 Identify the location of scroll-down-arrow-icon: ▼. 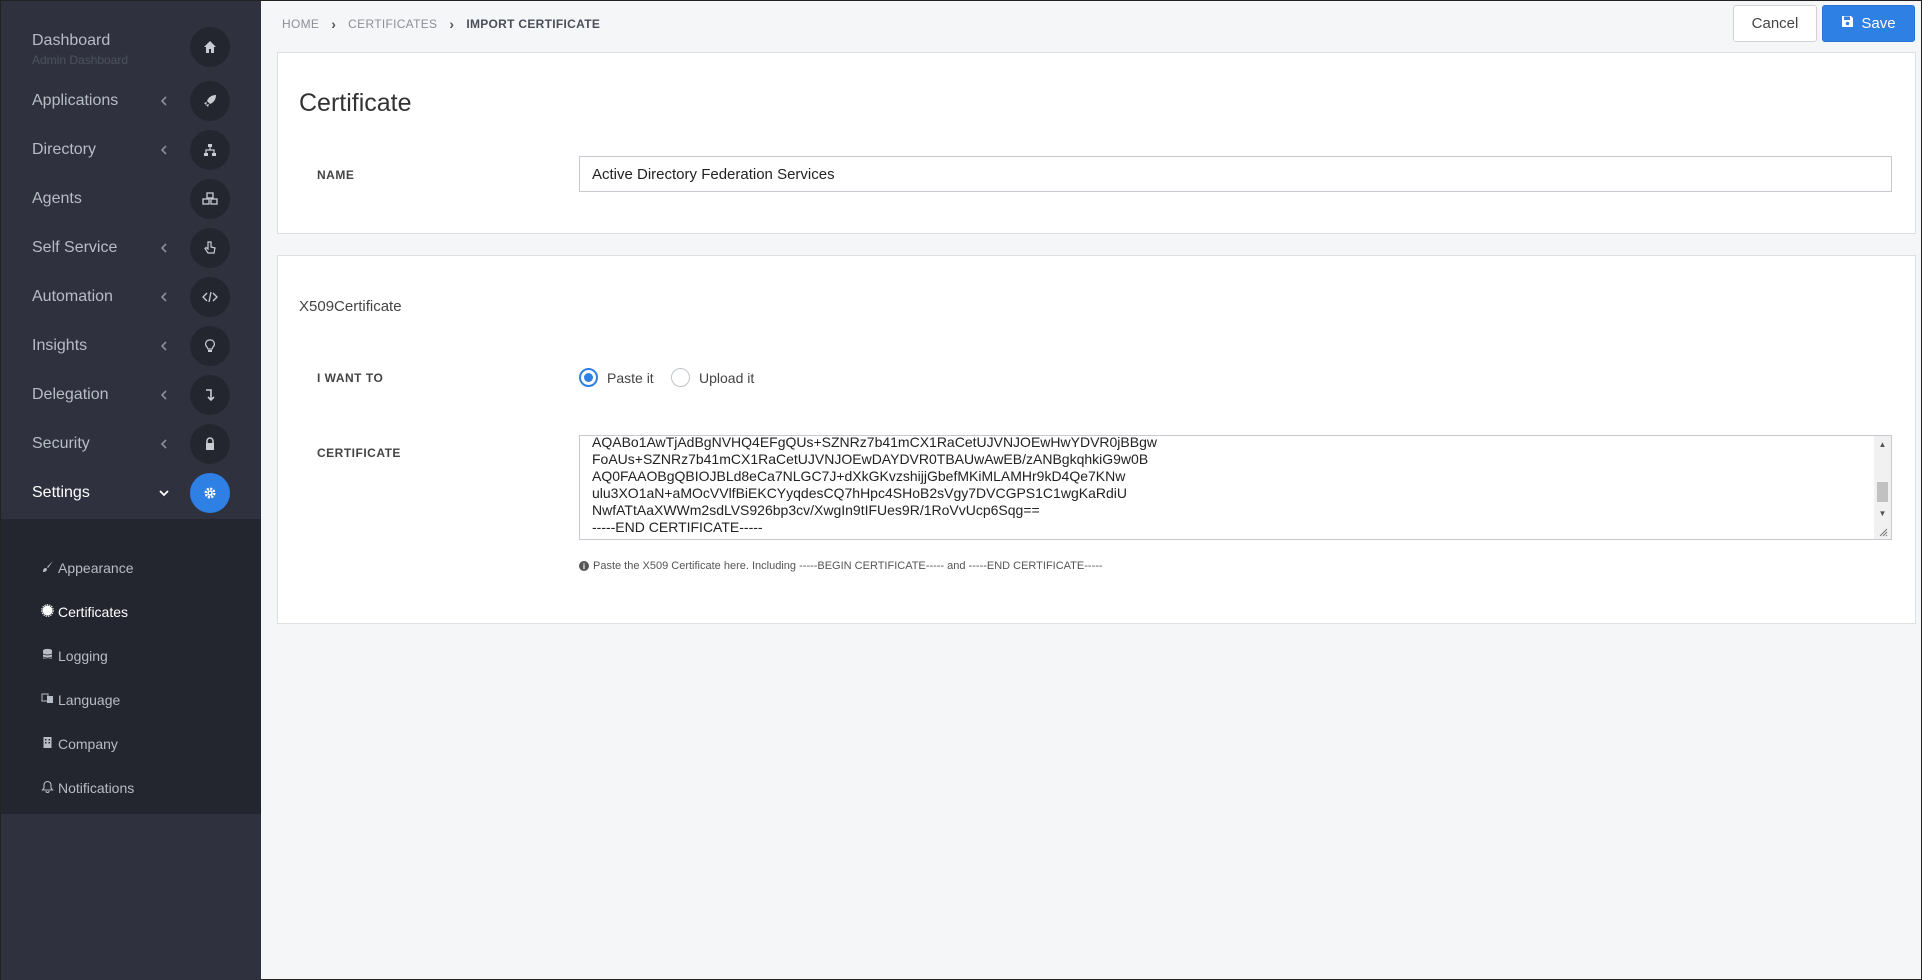
(1882, 513).